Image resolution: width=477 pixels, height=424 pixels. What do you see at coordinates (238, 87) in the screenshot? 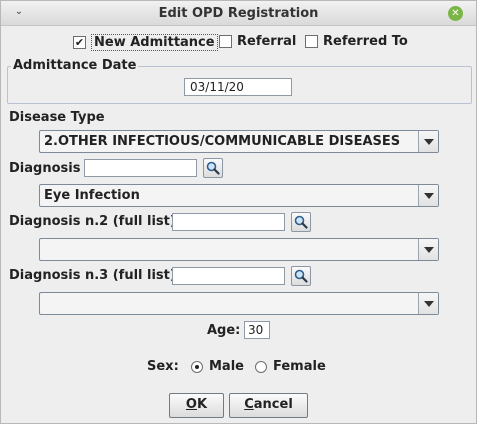
I see `admittance-date-field: 03/11/20` at bounding box center [238, 87].